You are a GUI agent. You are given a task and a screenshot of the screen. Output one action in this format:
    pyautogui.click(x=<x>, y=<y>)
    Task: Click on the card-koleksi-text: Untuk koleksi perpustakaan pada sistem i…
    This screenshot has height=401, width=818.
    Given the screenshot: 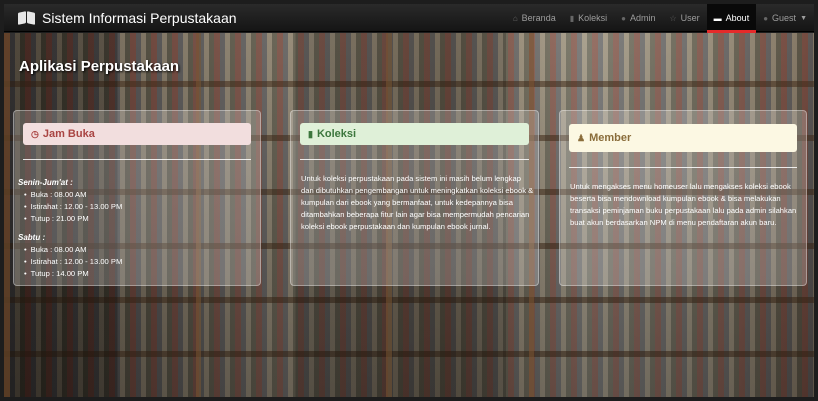 What is the action you would take?
    pyautogui.click(x=417, y=202)
    